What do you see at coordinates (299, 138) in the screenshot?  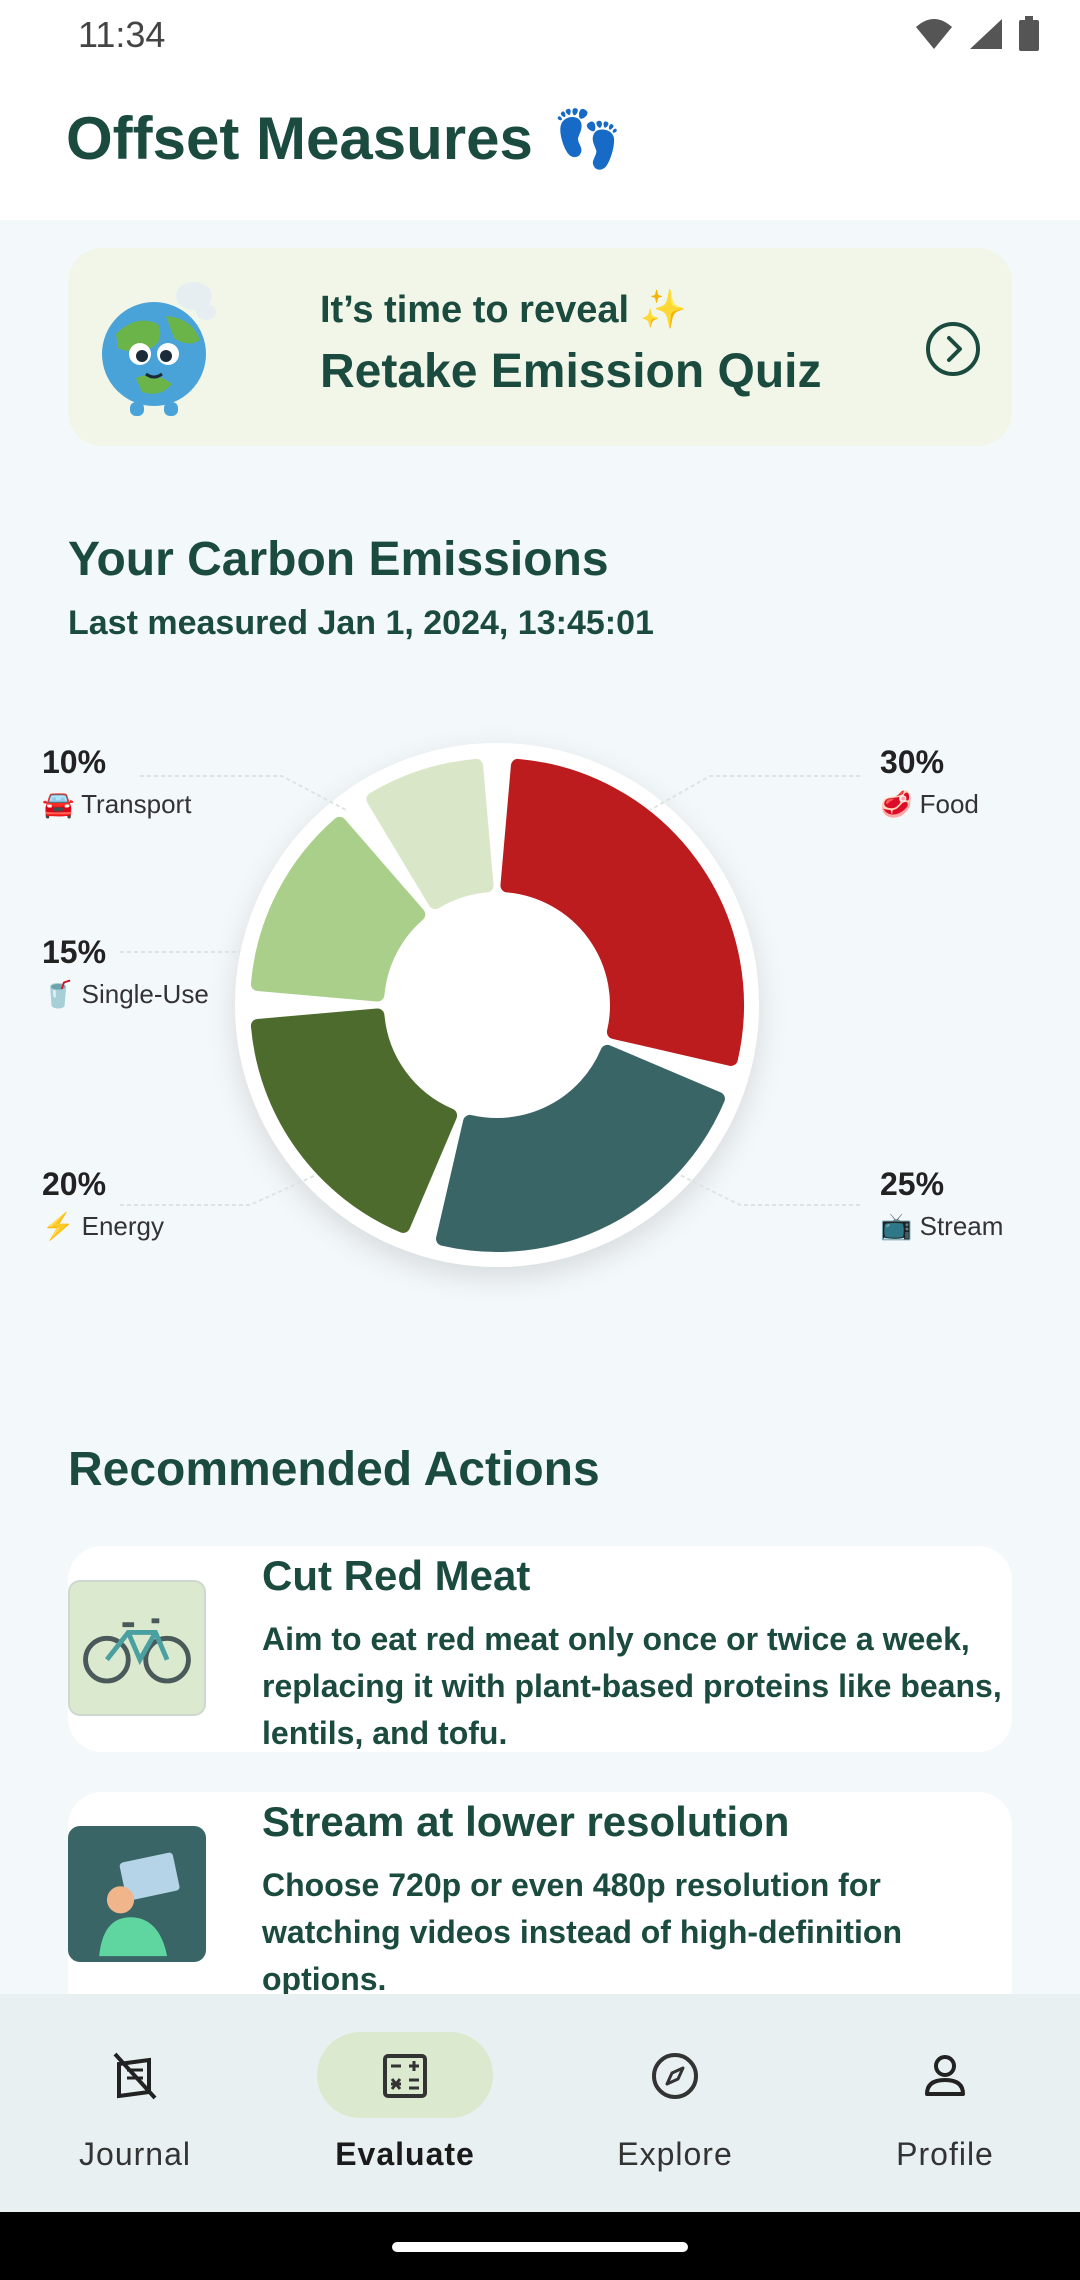 I see `page-title-text: Offset Measures` at bounding box center [299, 138].